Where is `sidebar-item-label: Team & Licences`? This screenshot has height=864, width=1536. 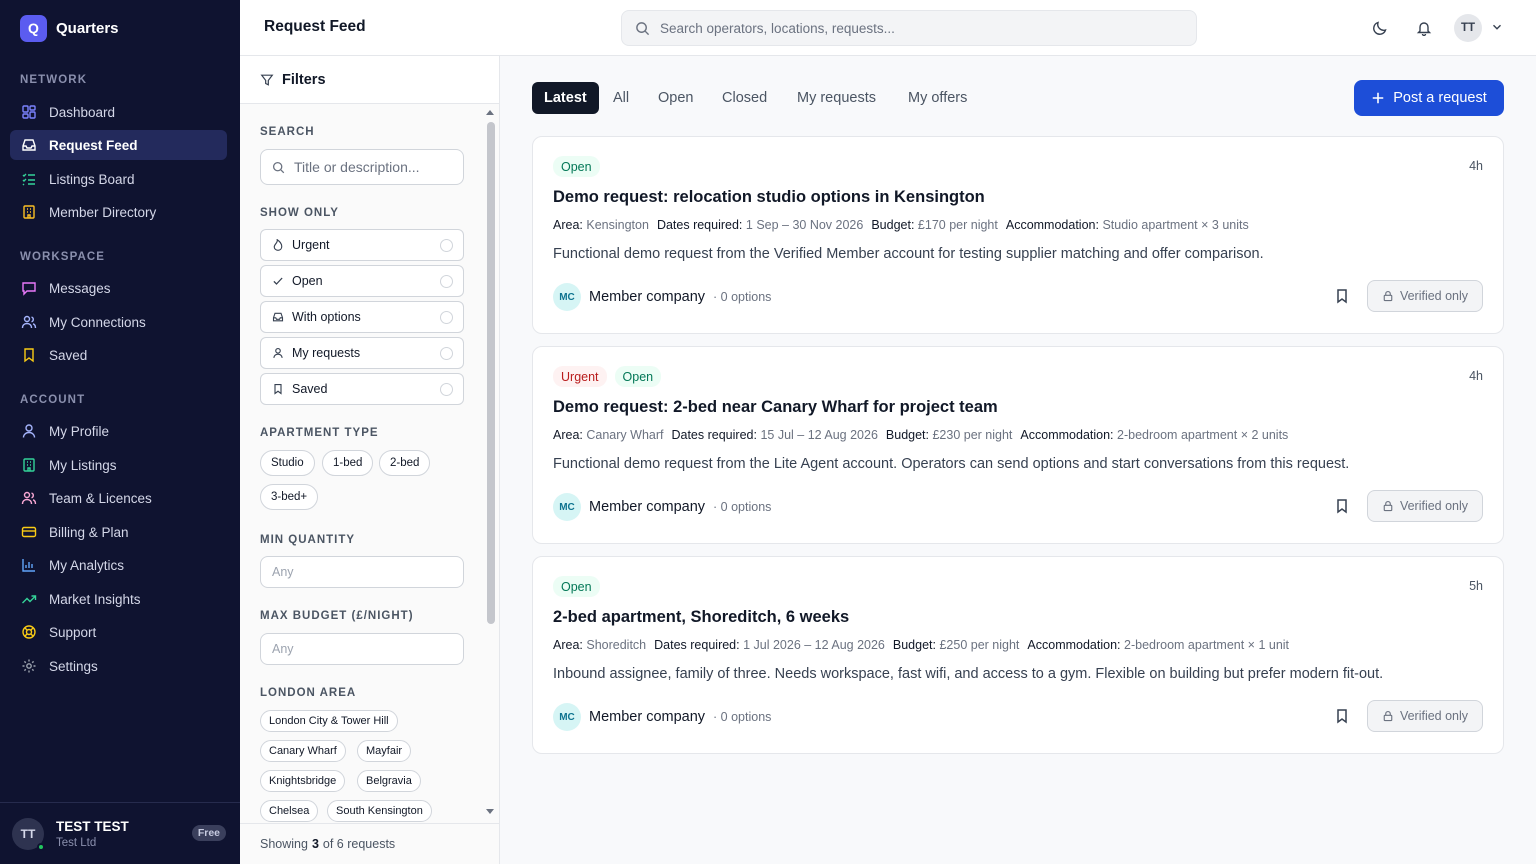
sidebar-item-label: Team & Licences is located at coordinates (100, 498).